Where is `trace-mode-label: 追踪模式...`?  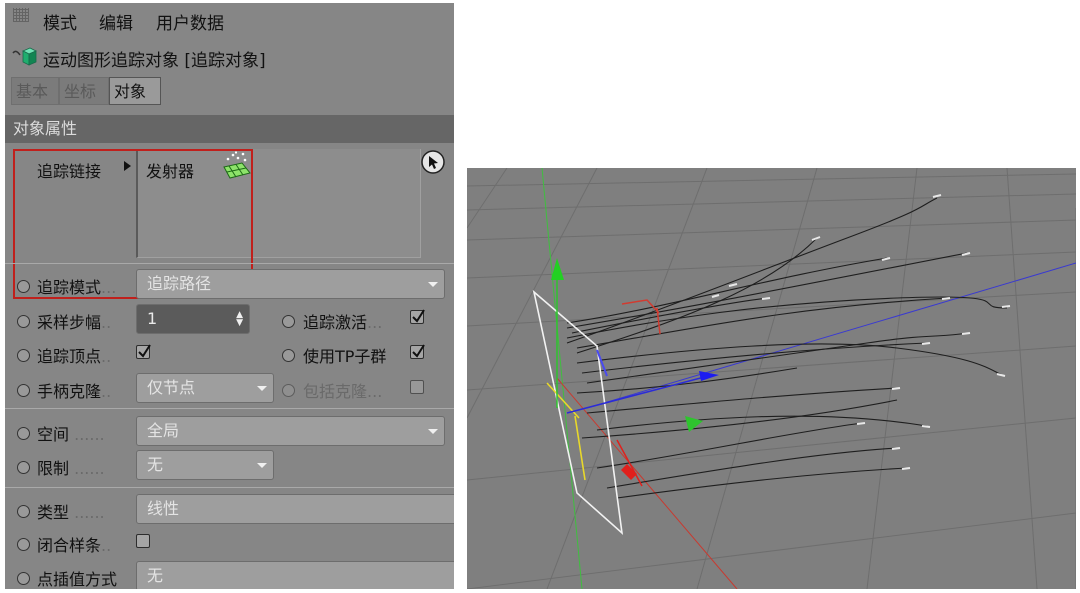
trace-mode-label: 追踪模式... is located at coordinates (77, 287).